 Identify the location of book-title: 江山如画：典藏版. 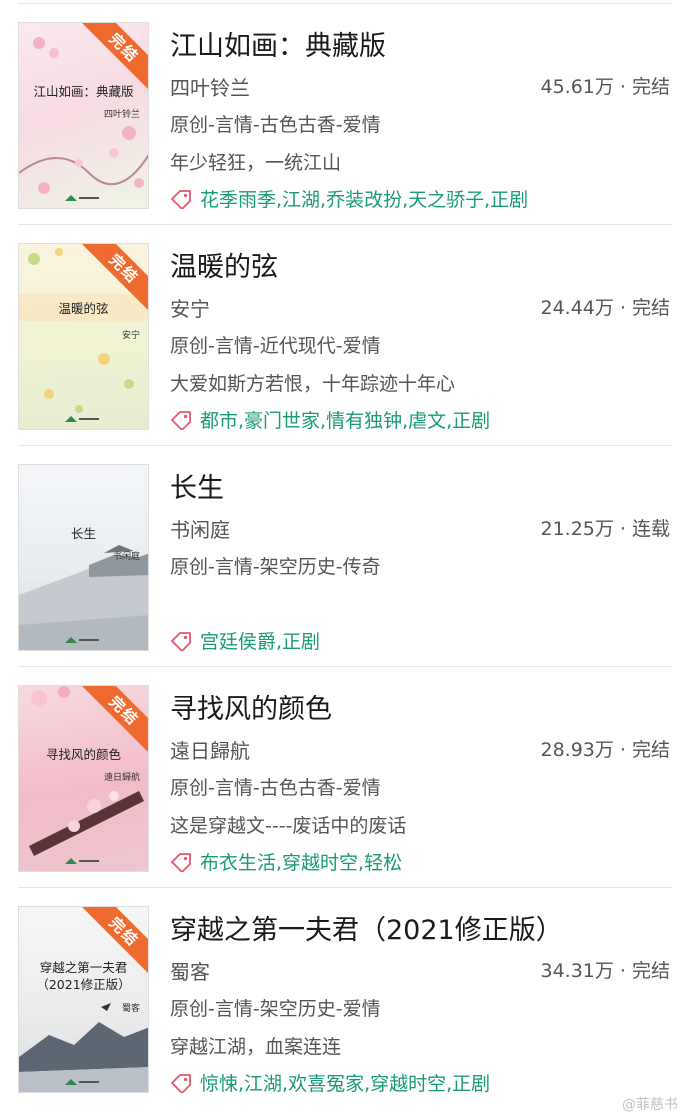
(278, 43).